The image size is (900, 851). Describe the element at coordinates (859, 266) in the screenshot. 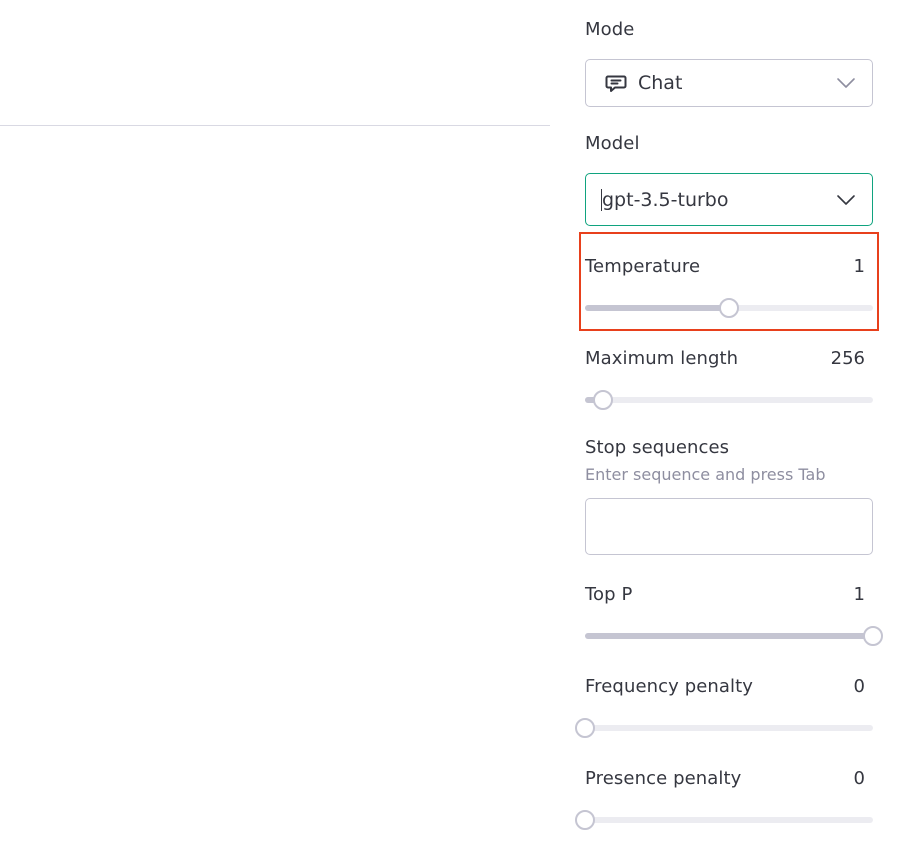

I see `temperature-value: 1` at that location.